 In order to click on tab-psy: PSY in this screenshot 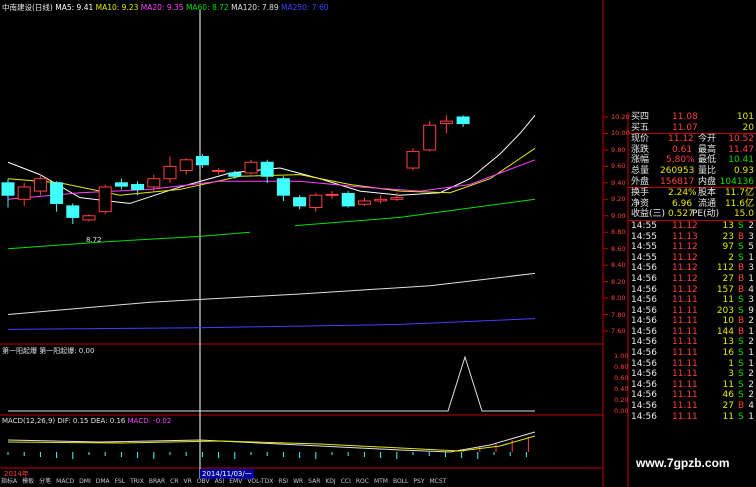, I will do `click(418, 482)`.